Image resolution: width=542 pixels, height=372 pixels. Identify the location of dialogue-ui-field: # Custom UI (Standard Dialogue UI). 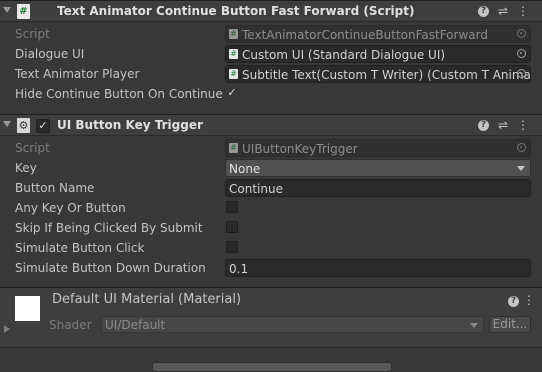
(378, 54).